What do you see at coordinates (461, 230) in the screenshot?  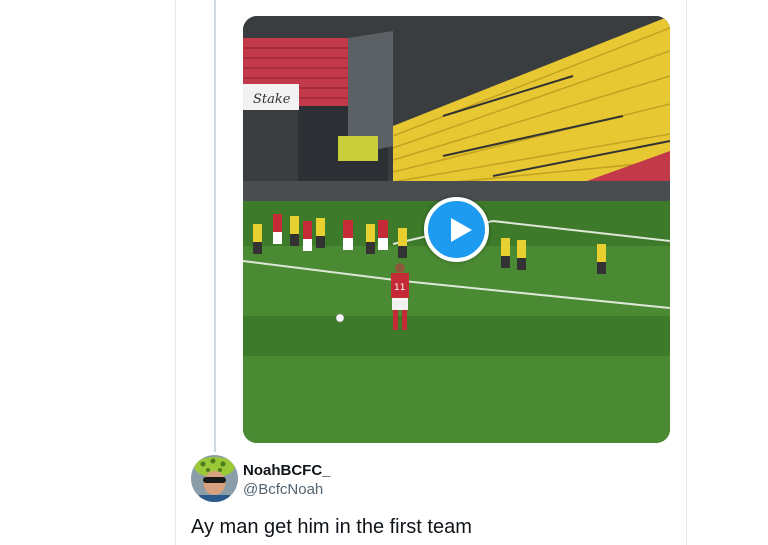 I see `play-icon` at bounding box center [461, 230].